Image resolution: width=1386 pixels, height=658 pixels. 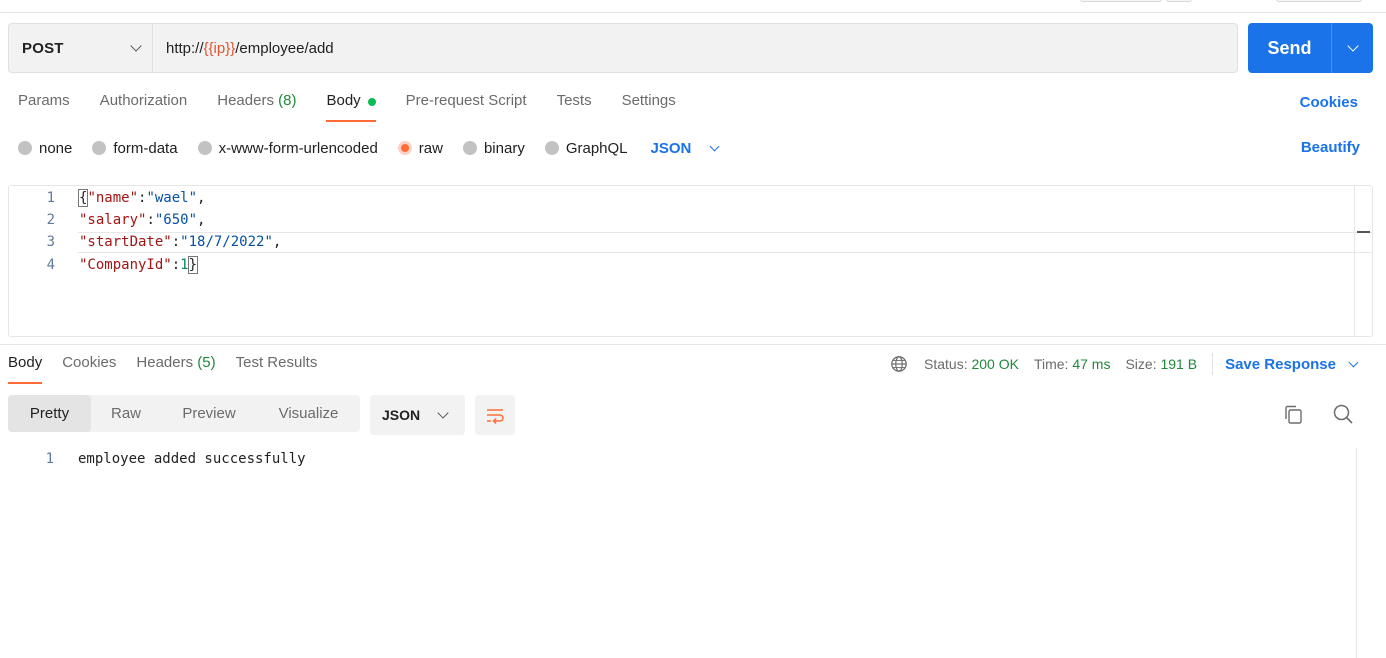 What do you see at coordinates (284, 48) in the screenshot?
I see `url-suffix: /employee/add` at bounding box center [284, 48].